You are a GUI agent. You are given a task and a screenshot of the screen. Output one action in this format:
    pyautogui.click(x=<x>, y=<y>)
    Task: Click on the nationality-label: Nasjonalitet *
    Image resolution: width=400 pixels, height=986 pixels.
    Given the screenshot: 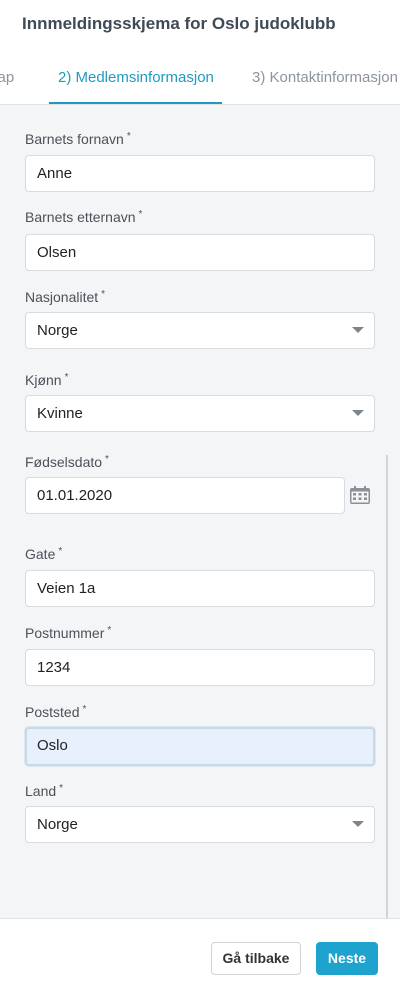 What is the action you would take?
    pyautogui.click(x=65, y=297)
    